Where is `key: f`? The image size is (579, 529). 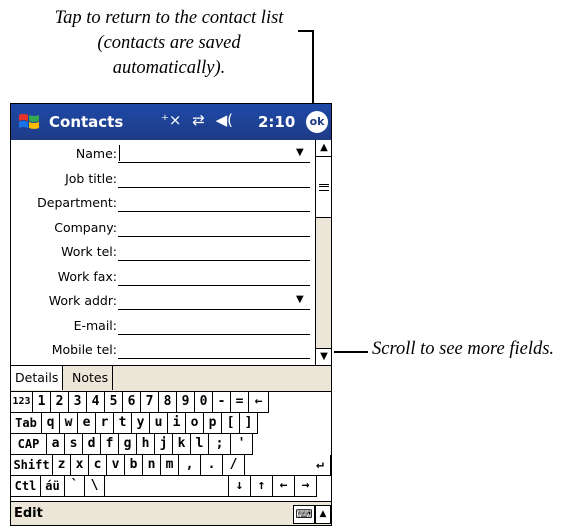 key: f is located at coordinates (110, 444).